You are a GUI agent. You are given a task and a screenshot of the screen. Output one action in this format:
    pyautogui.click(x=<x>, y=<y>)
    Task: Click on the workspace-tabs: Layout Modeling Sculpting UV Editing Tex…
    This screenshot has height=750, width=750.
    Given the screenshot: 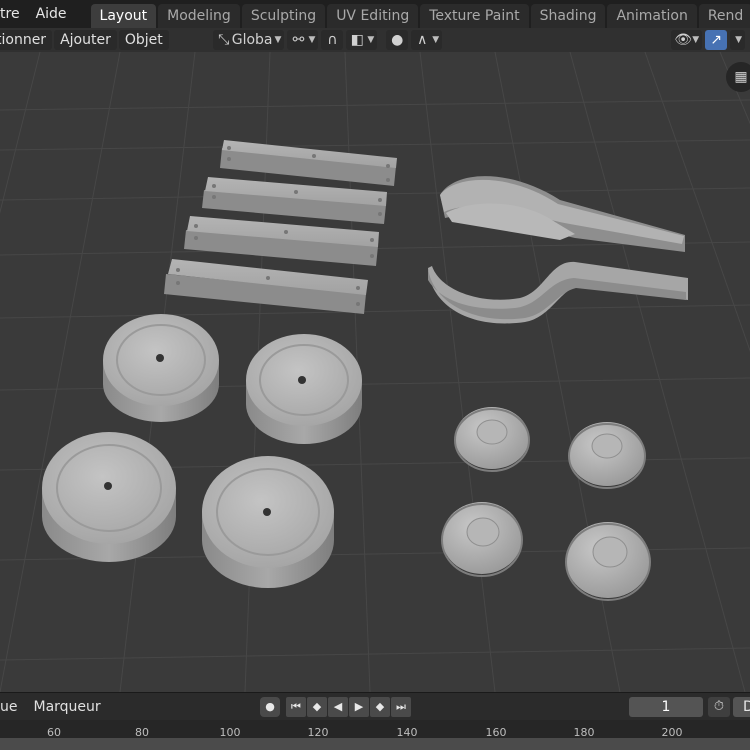 What is the action you would take?
    pyautogui.click(x=420, y=14)
    